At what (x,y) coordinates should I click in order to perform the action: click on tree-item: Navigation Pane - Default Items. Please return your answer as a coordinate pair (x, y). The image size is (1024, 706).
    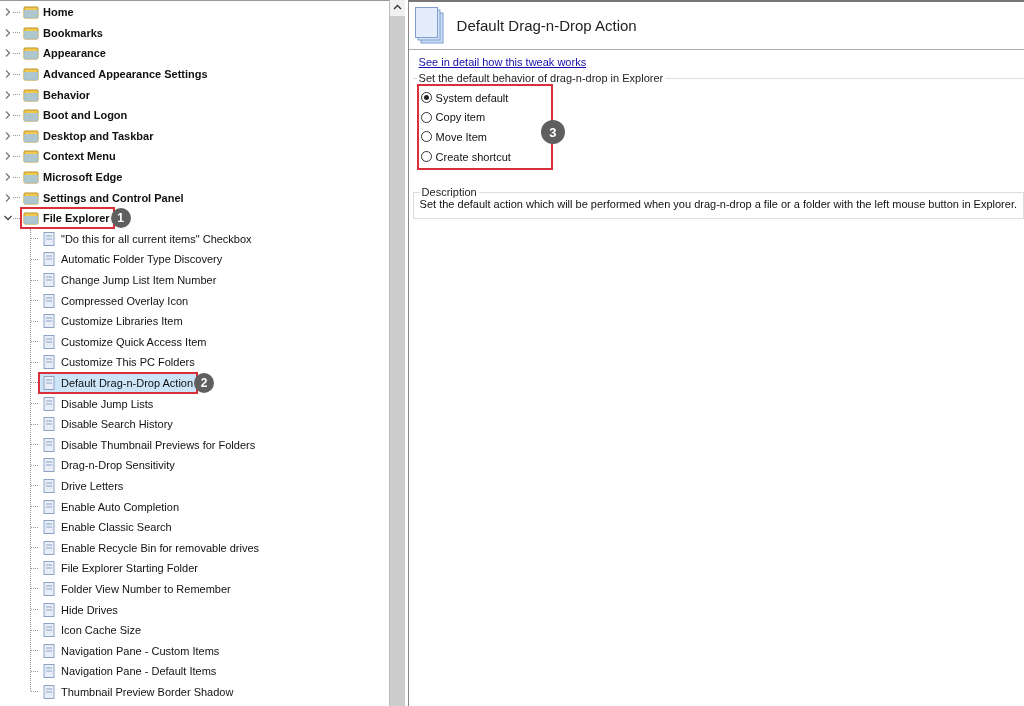
    Looking at the image, I should click on (130, 671).